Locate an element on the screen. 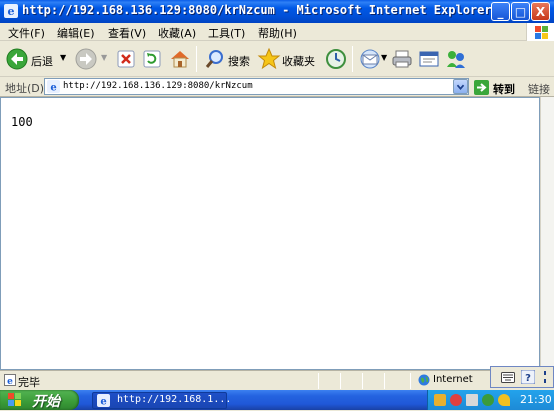 The width and height of the screenshot is (554, 411). done-page-icon: e is located at coordinates (10, 380).